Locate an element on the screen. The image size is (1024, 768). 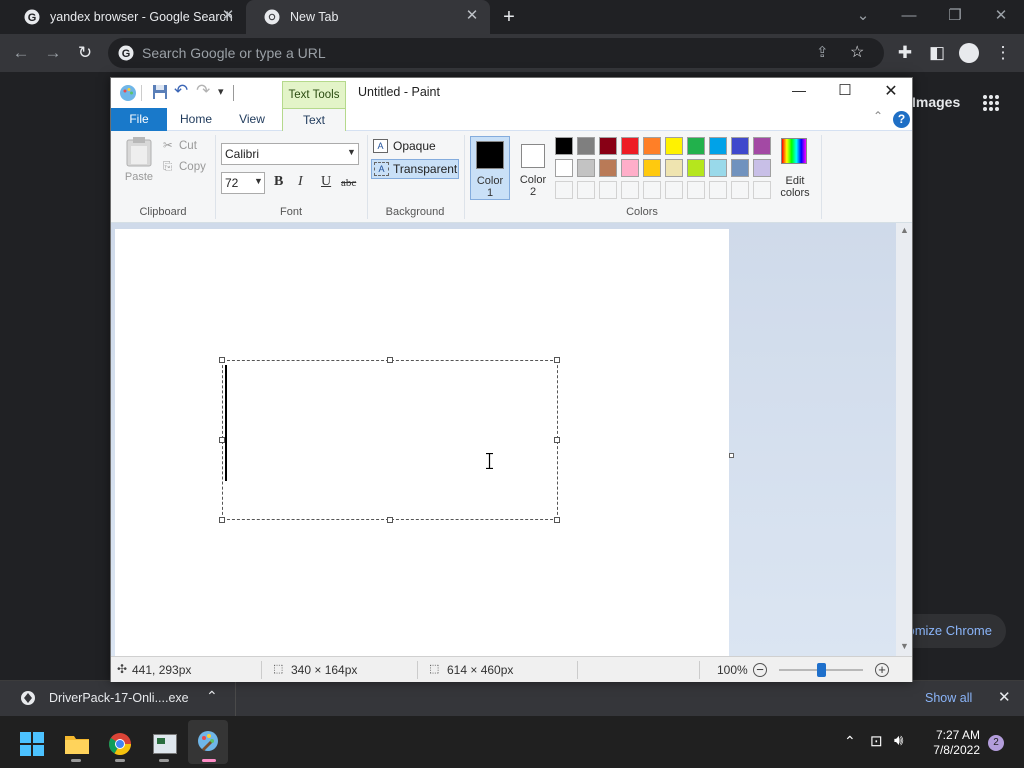
zoom-in-icon: + is located at coordinates (882, 670).